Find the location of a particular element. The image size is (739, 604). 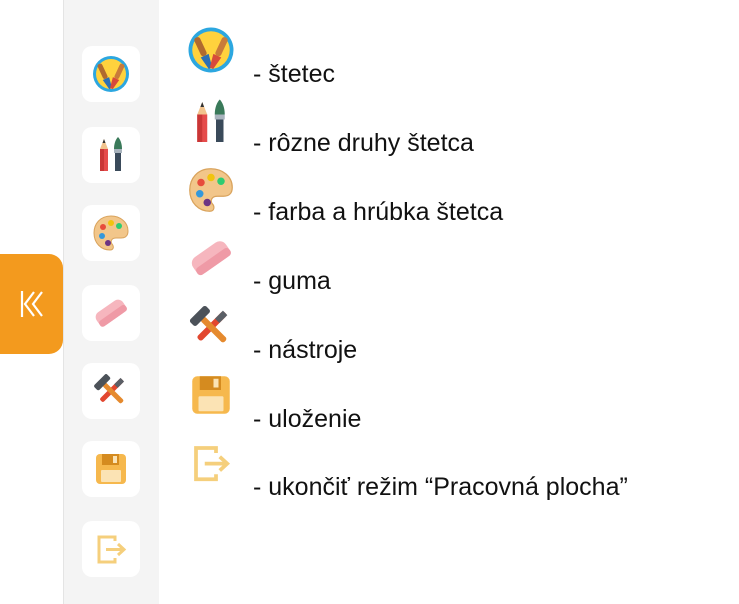

legend-text-brush-types: - rôzne druhy štetca is located at coordinates (363, 143).